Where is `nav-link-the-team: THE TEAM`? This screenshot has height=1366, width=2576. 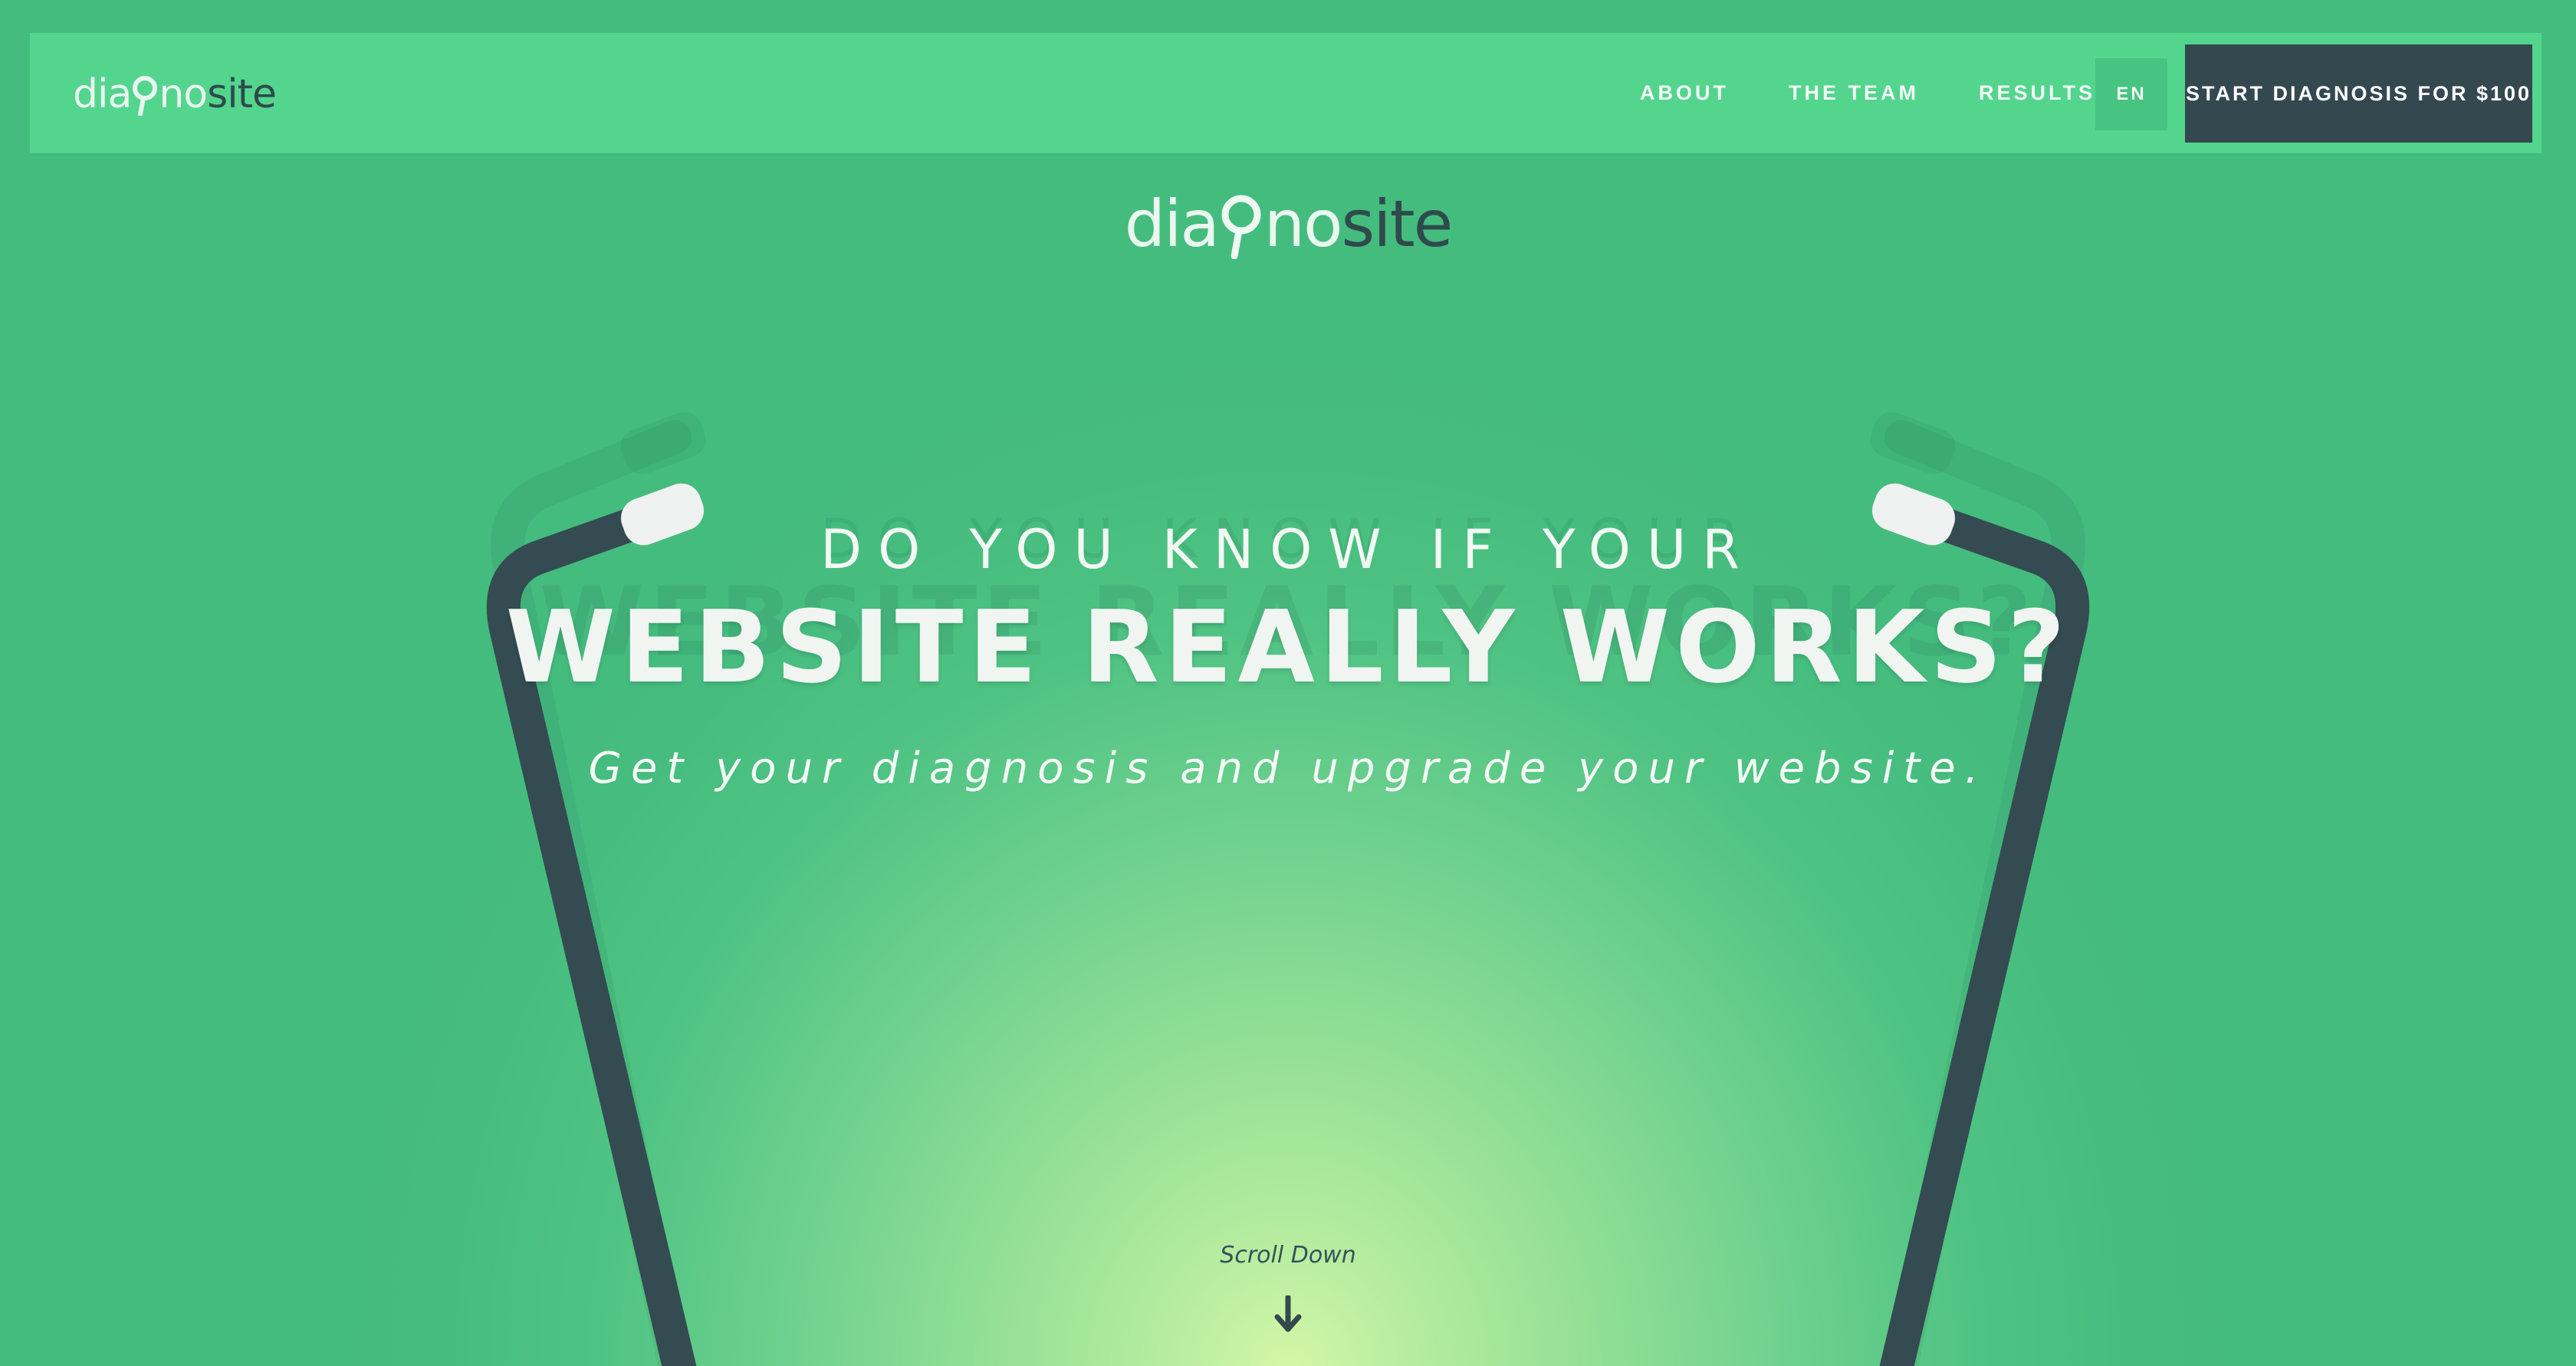 nav-link-the-team: THE TEAM is located at coordinates (1854, 93).